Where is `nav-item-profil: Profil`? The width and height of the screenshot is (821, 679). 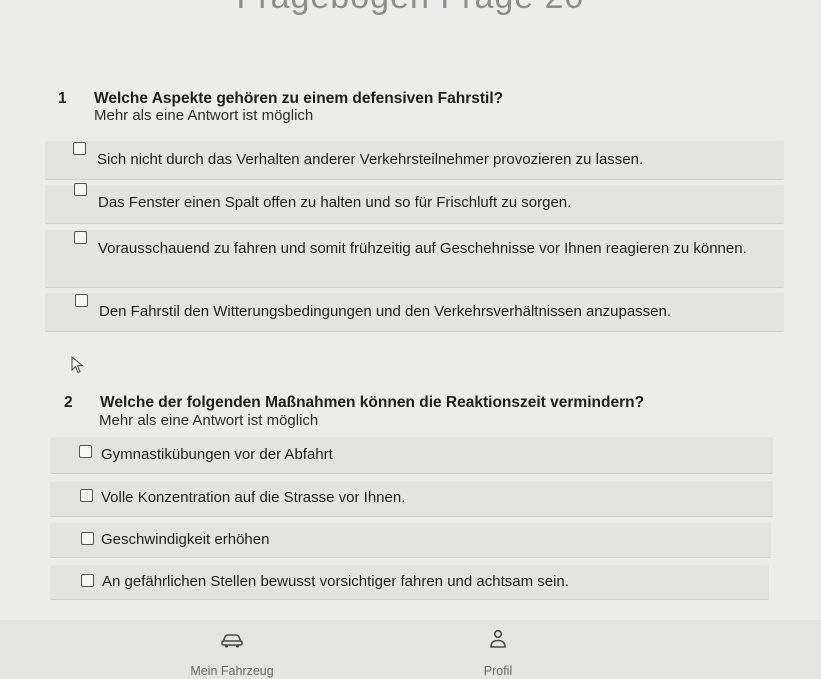
nav-item-profil: Profil is located at coordinates (498, 649).